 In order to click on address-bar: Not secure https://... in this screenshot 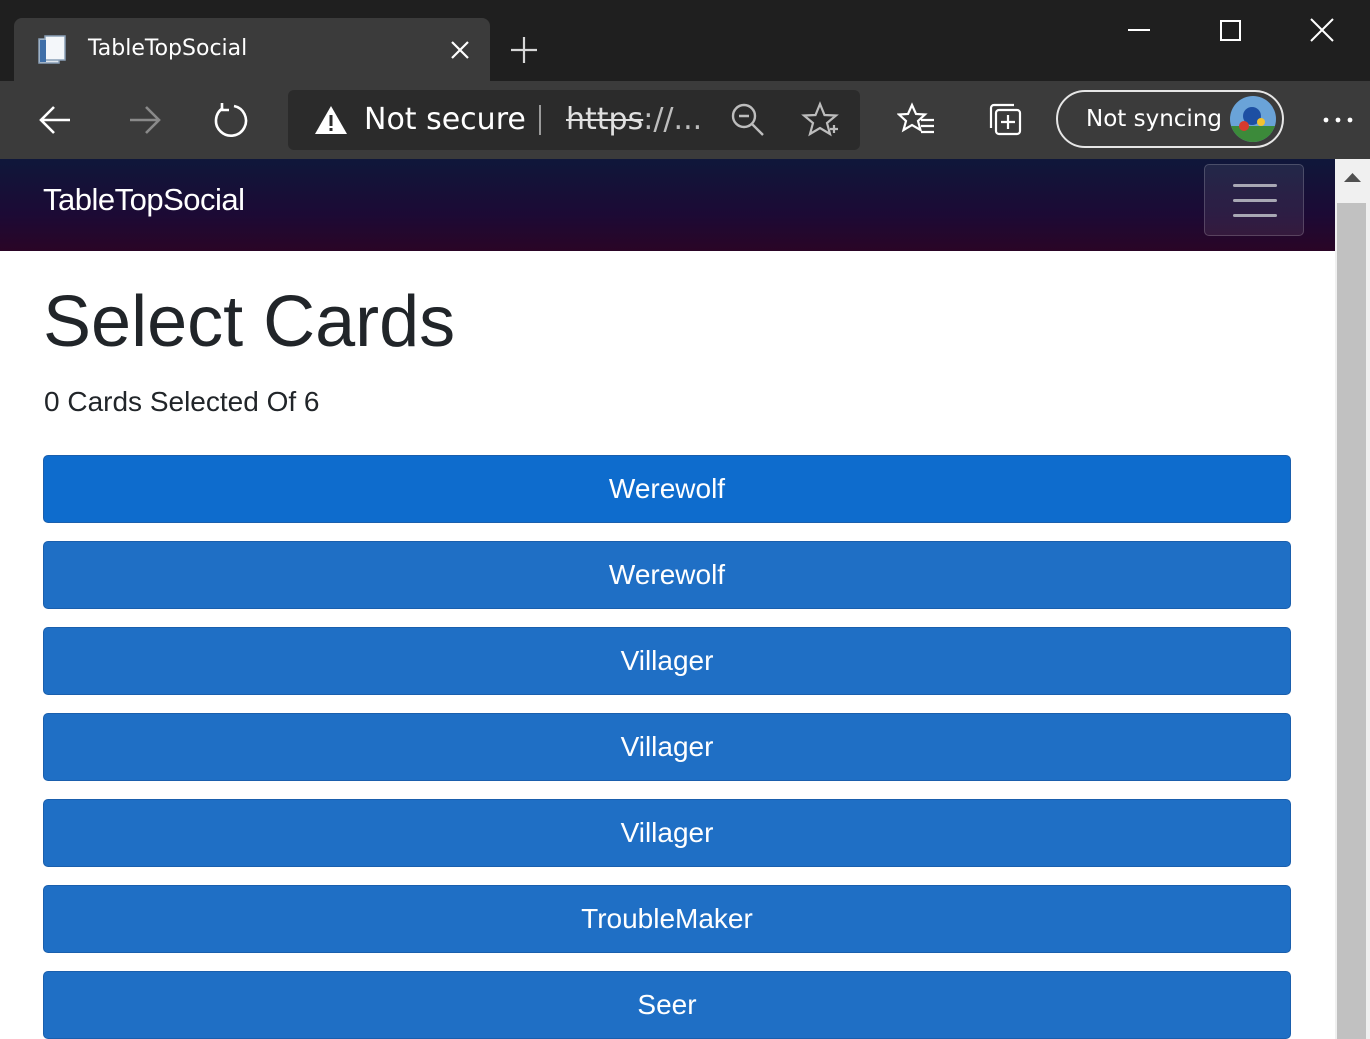, I will do `click(574, 120)`.